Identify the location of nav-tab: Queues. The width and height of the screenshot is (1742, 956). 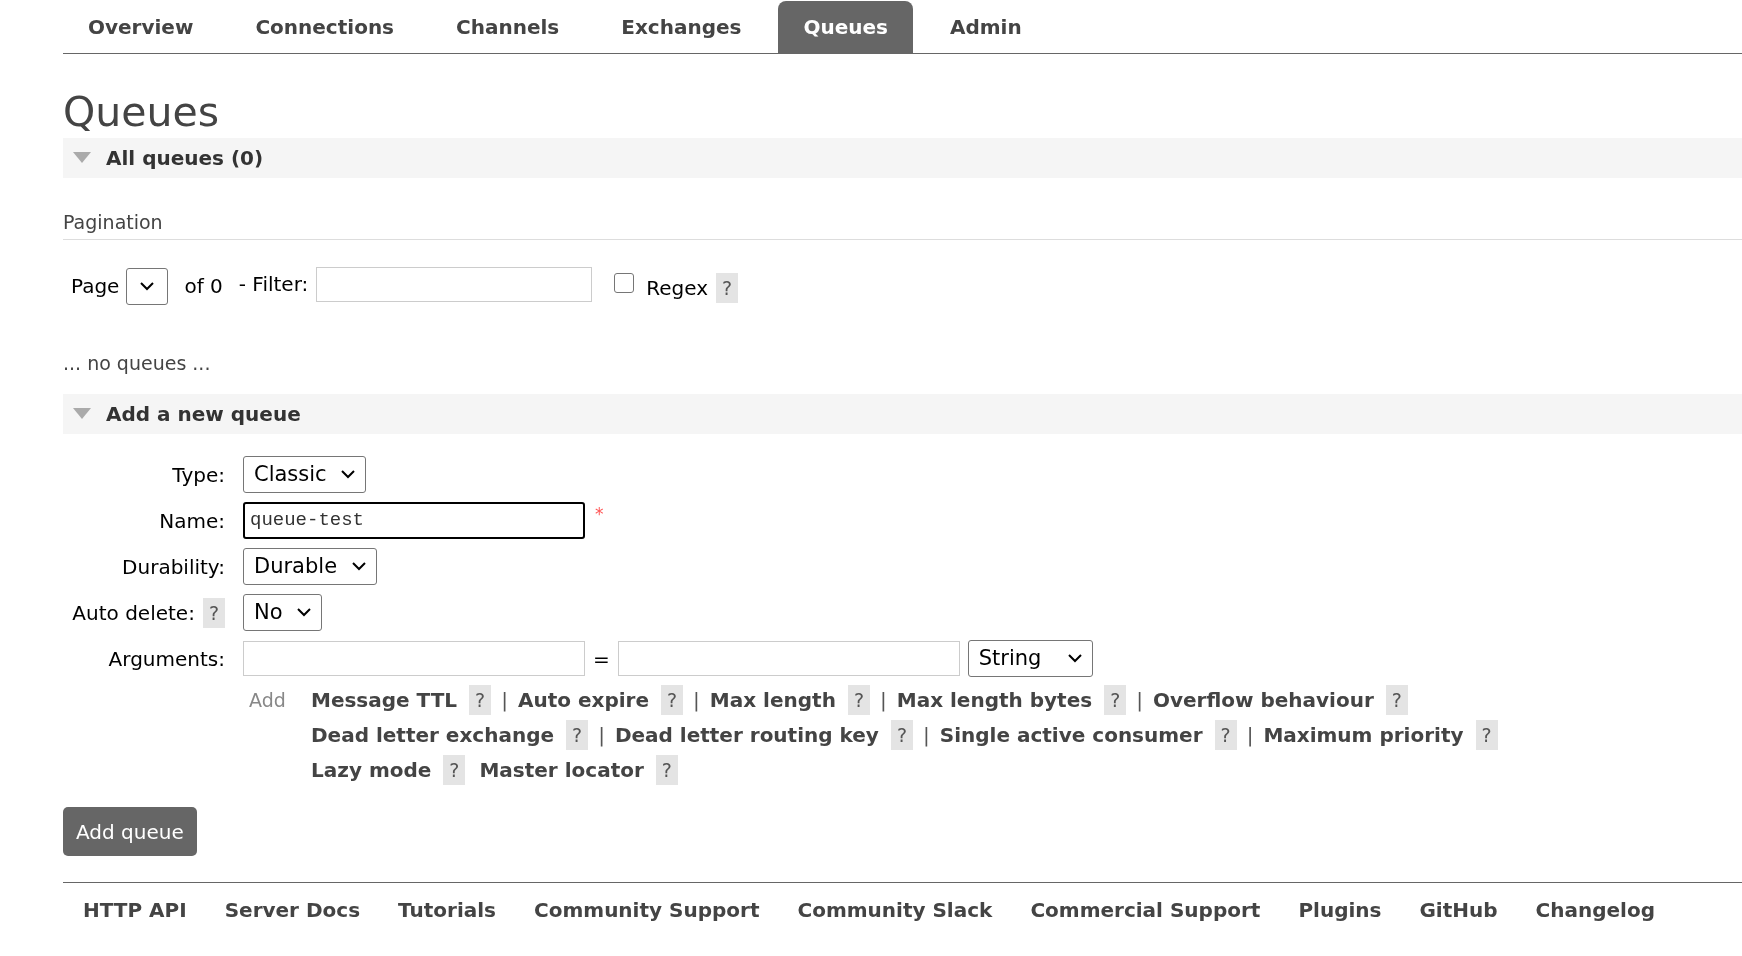
(845, 27).